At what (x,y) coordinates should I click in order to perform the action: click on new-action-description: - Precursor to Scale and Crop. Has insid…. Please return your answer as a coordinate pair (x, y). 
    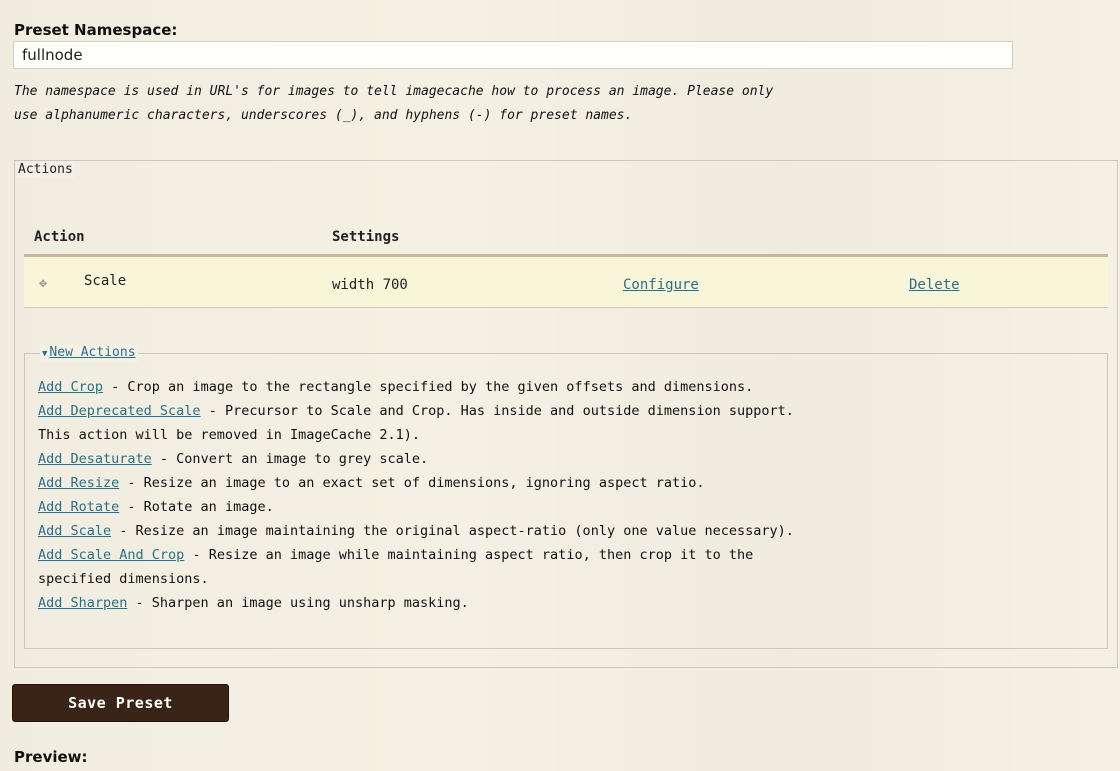
    Looking at the image, I should click on (497, 411).